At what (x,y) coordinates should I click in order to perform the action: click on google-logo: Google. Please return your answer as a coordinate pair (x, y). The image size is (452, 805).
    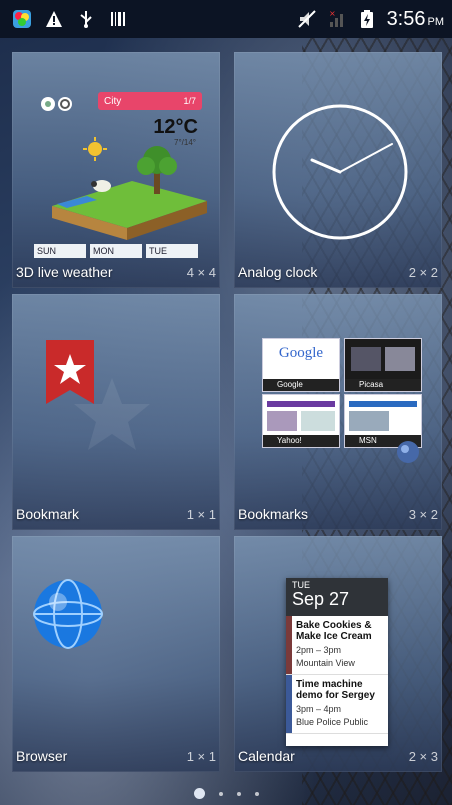
    Looking at the image, I should click on (301, 353).